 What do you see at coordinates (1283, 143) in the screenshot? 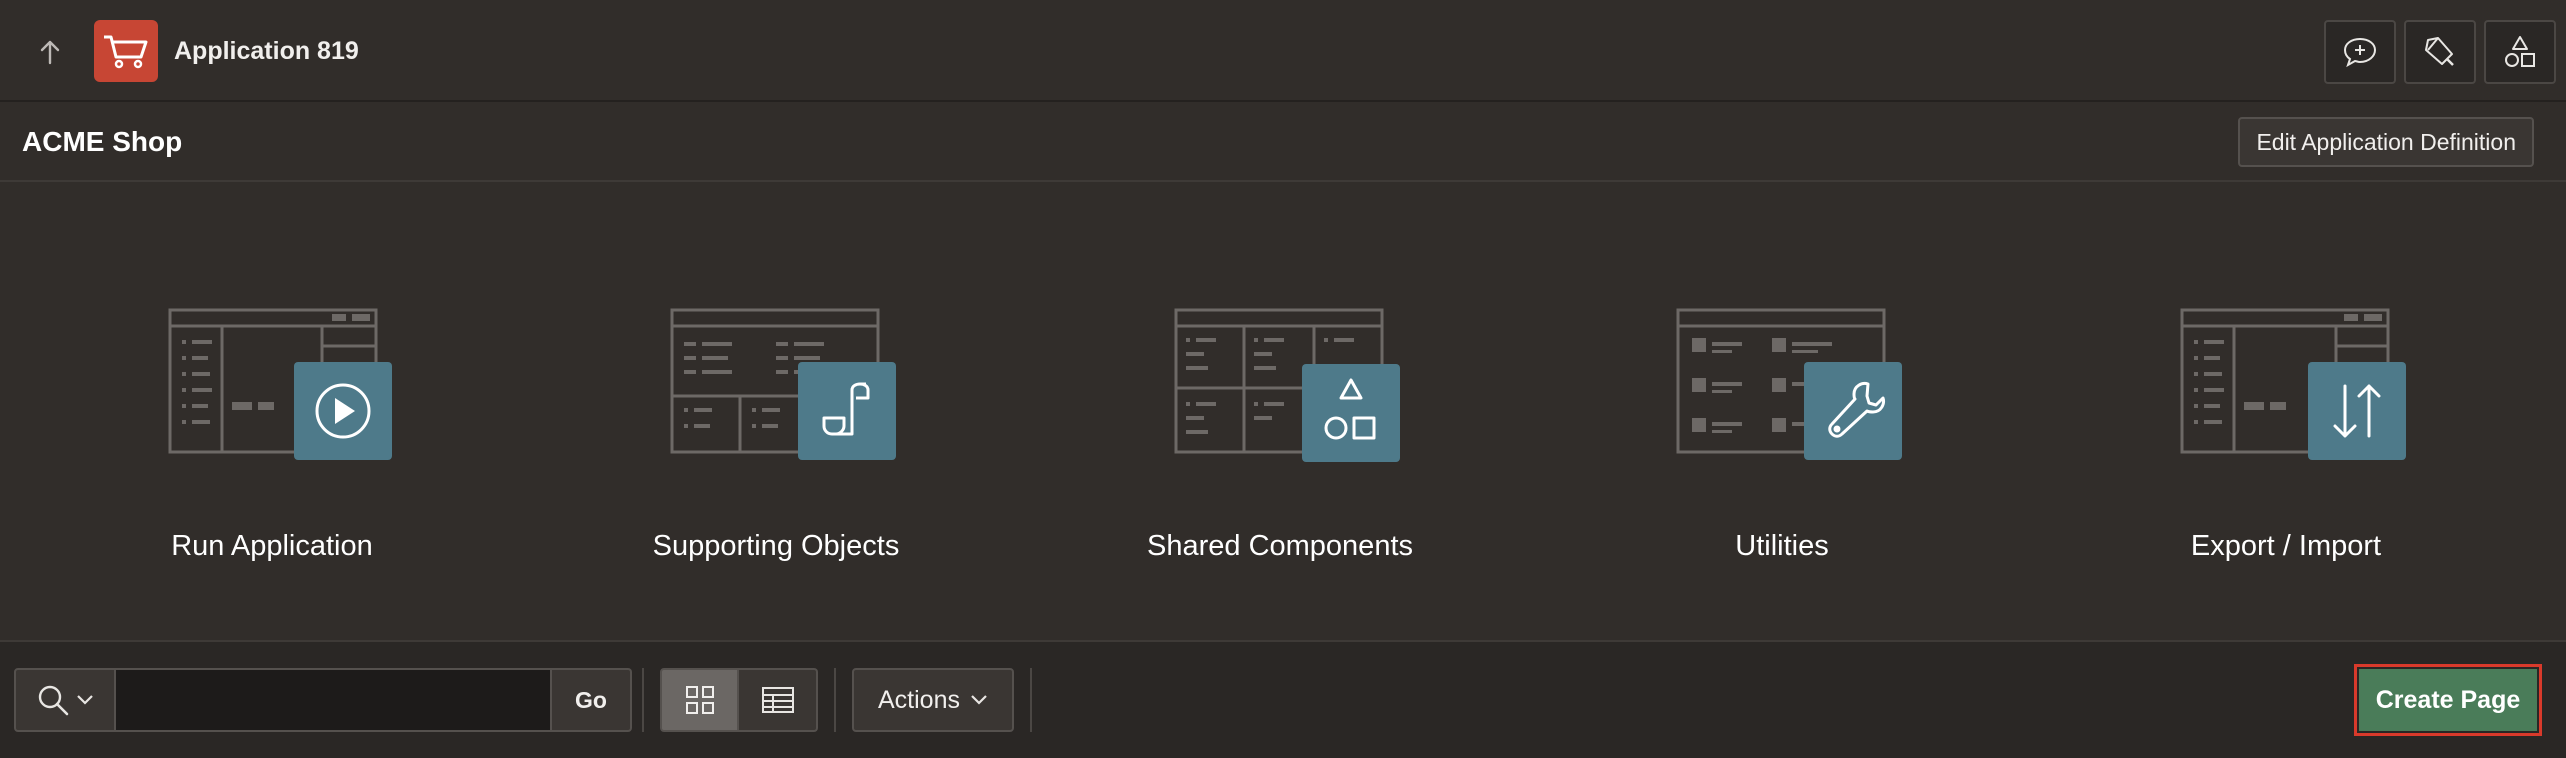
I see `app-region-header: ACME Shop Edit Application Definition` at bounding box center [1283, 143].